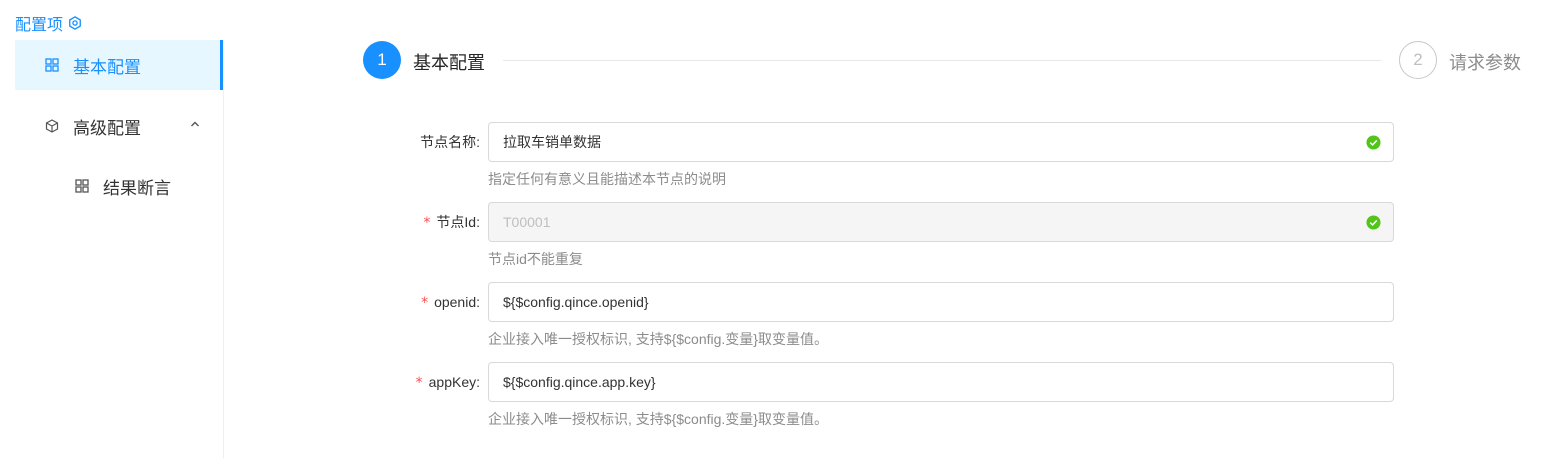 This screenshot has width=1549, height=458. What do you see at coordinates (941, 142) in the screenshot?
I see `node-name-input: 拉取车销单数据` at bounding box center [941, 142].